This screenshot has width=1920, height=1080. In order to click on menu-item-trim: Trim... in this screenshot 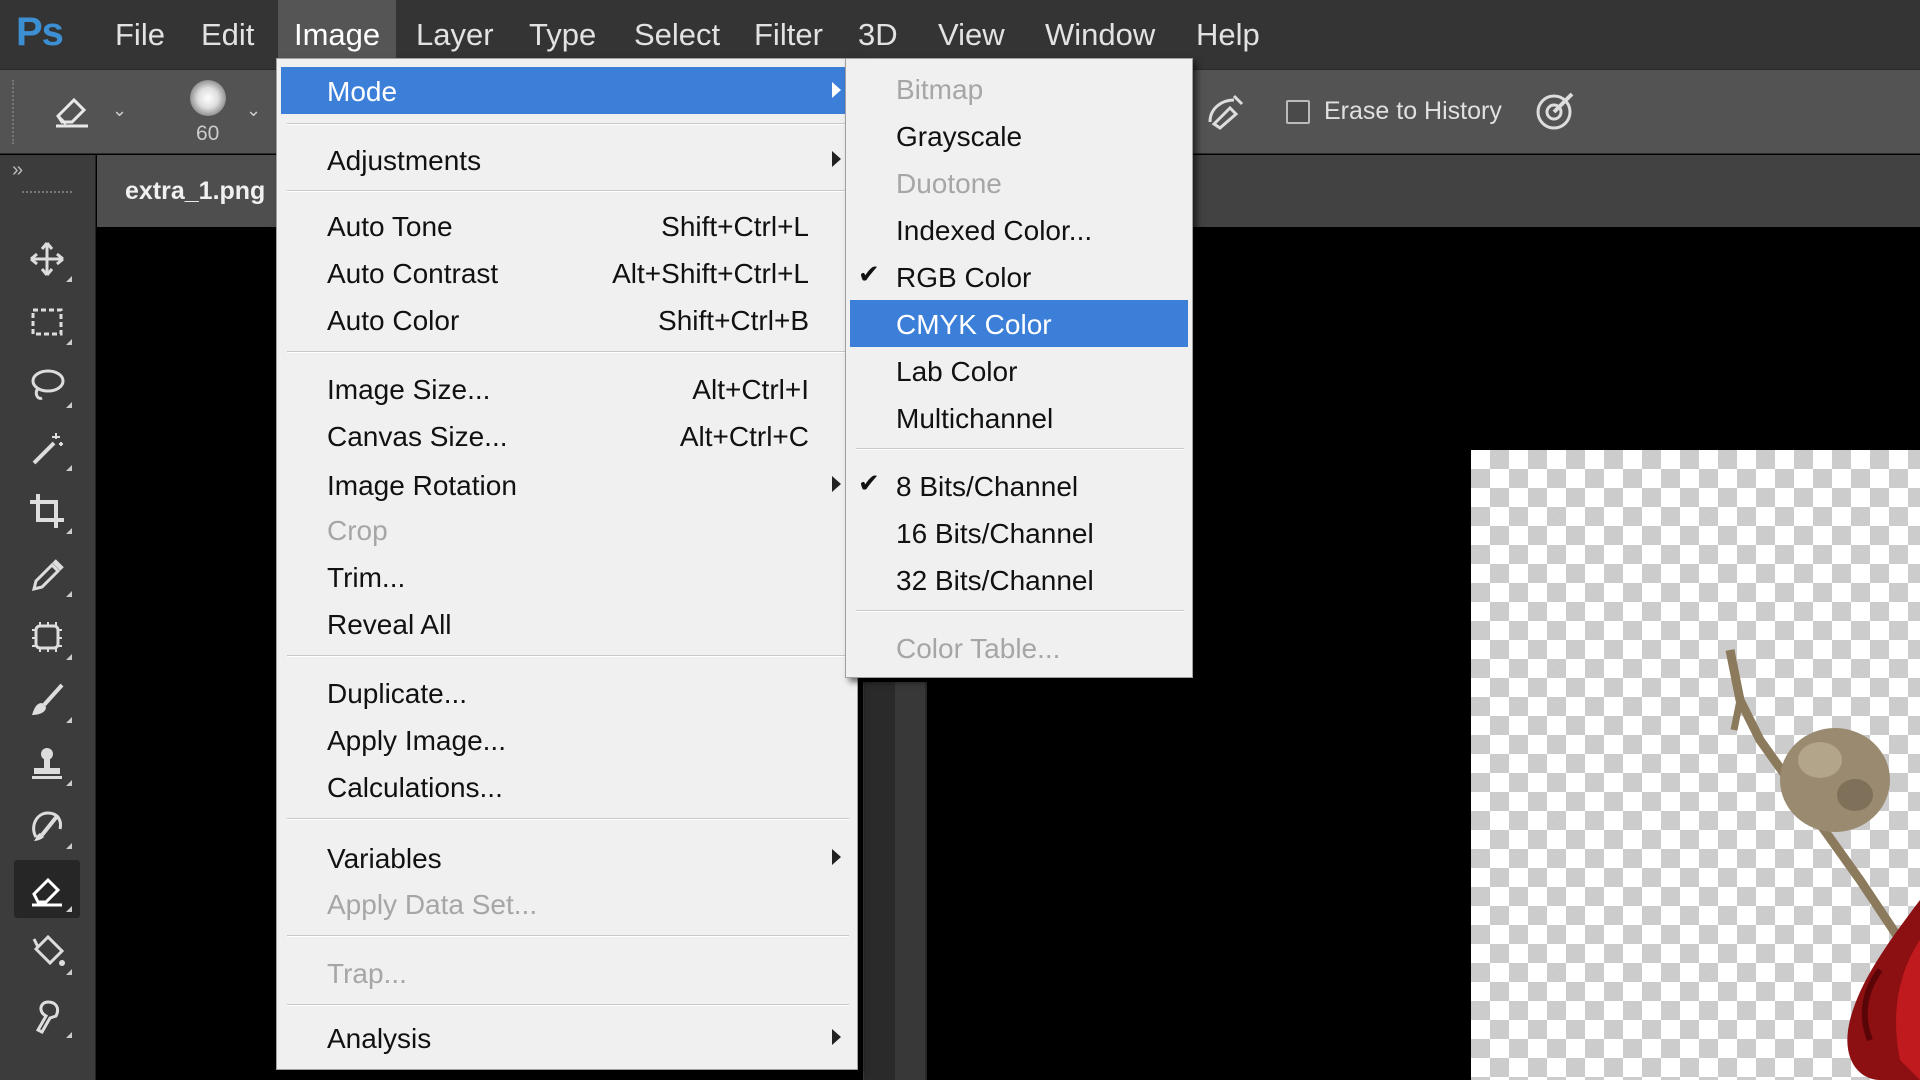, I will do `click(567, 576)`.